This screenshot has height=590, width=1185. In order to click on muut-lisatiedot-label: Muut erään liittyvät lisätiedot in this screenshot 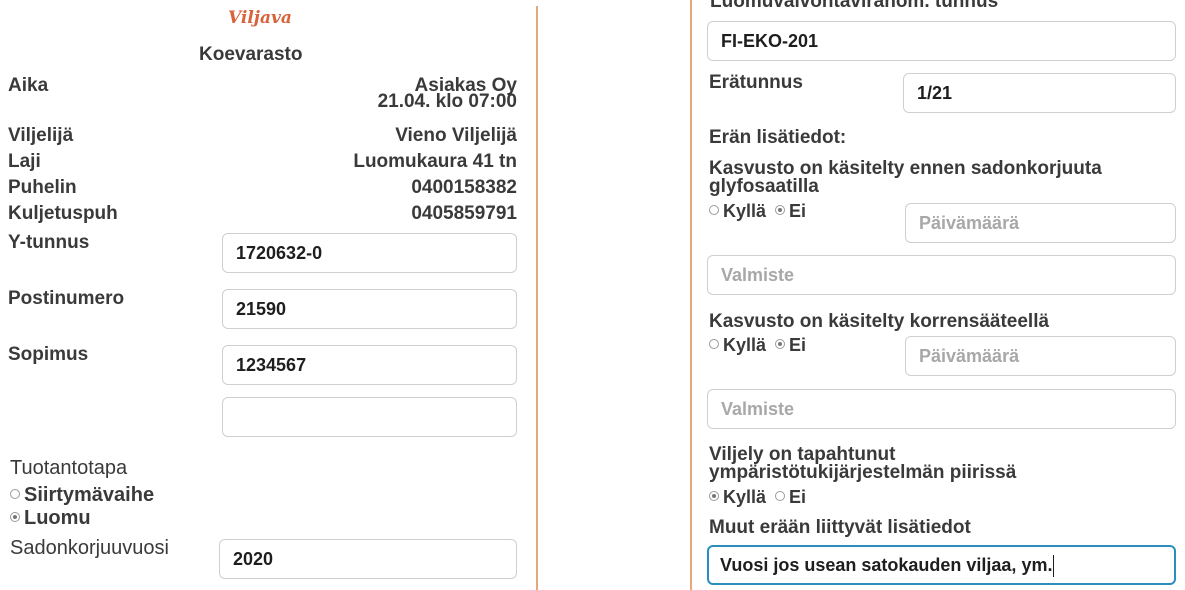, I will do `click(840, 527)`.